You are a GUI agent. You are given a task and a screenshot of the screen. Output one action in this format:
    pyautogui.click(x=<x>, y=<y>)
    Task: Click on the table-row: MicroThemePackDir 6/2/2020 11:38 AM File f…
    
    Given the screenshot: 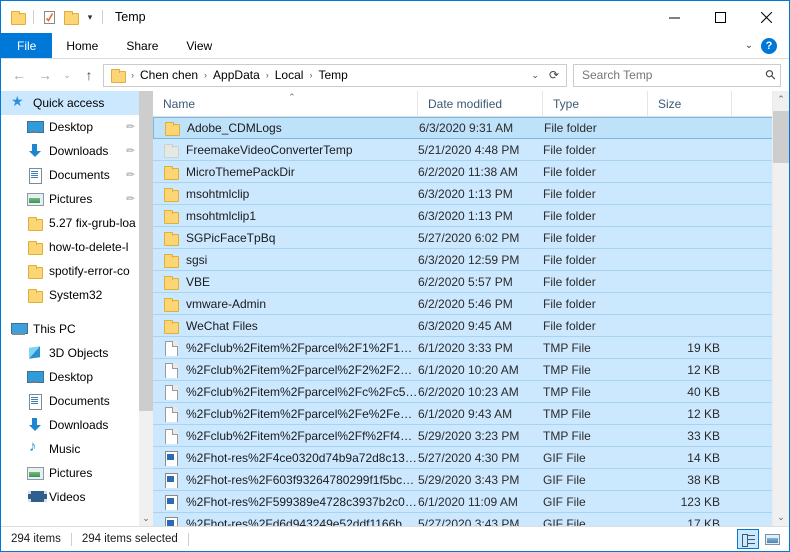 What is the action you would take?
    pyautogui.click(x=471, y=172)
    